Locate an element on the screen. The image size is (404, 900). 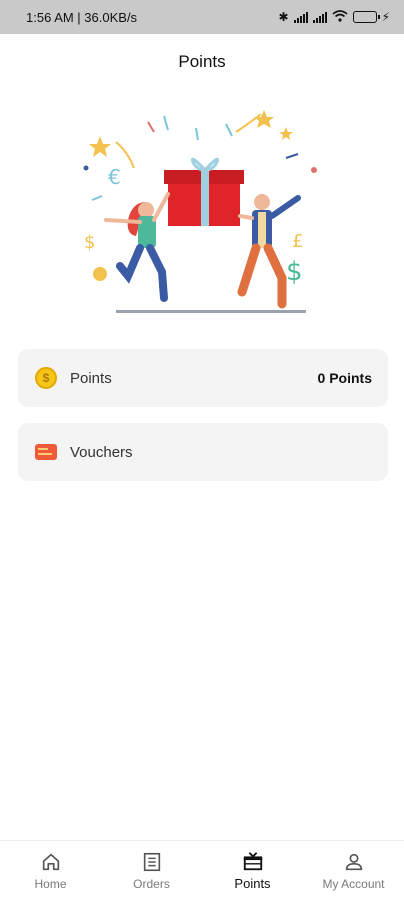
nav-label-points: Points is located at coordinates (252, 883).